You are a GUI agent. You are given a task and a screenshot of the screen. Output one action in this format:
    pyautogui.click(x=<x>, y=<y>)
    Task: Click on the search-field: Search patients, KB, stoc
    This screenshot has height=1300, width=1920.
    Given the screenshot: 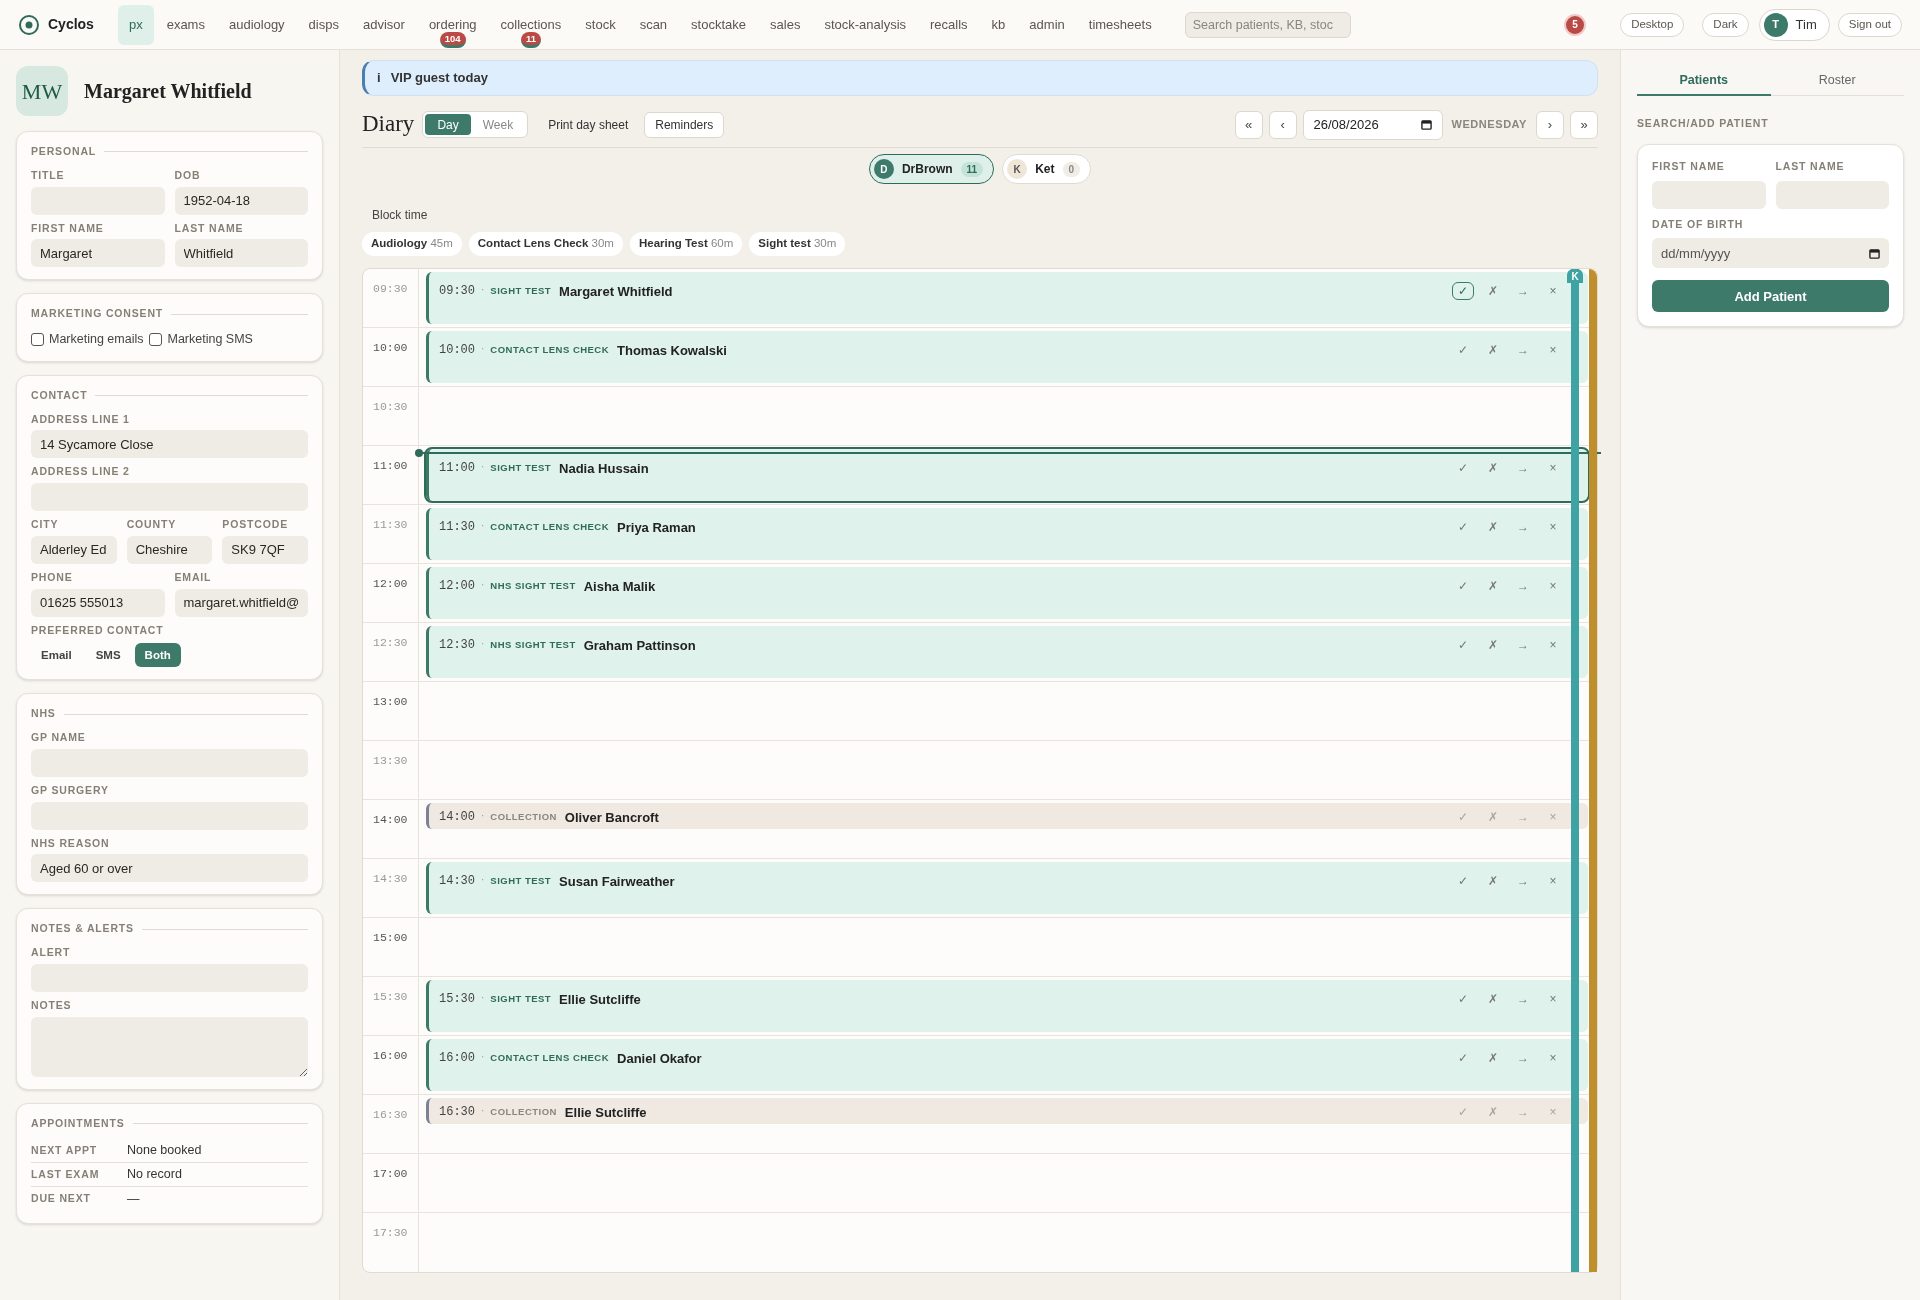 What is the action you would take?
    pyautogui.click(x=1267, y=24)
    